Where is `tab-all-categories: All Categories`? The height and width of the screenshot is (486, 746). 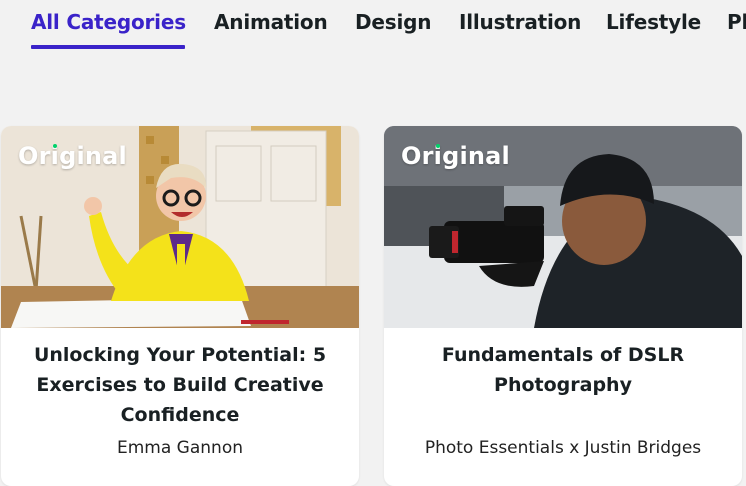
tab-all-categories: All Categories is located at coordinates (108, 22).